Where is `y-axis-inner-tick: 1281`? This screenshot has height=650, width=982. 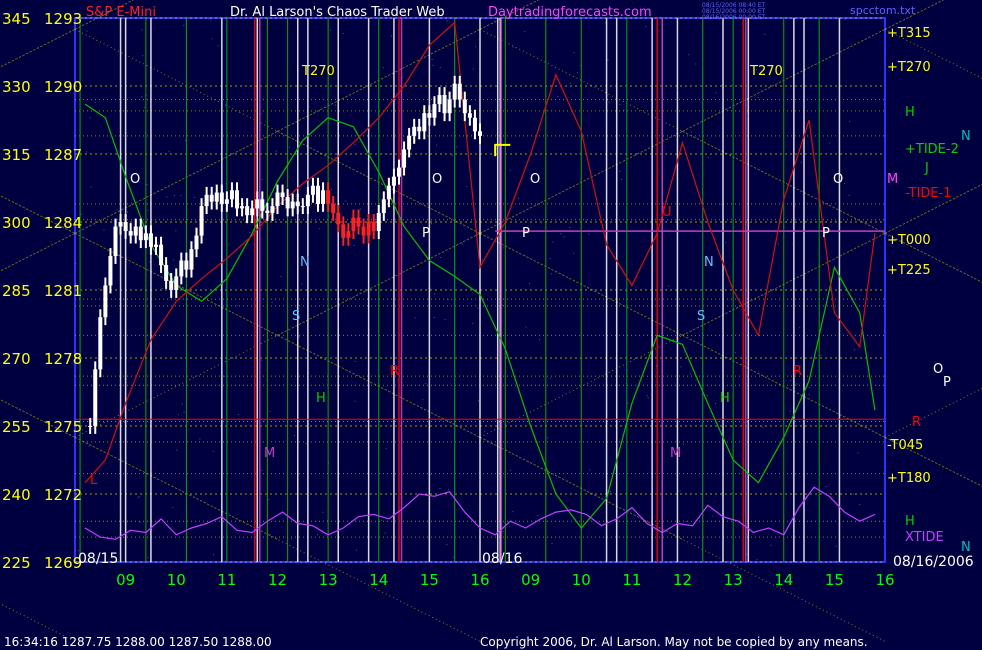
y-axis-inner-tick: 1281 is located at coordinates (63, 291).